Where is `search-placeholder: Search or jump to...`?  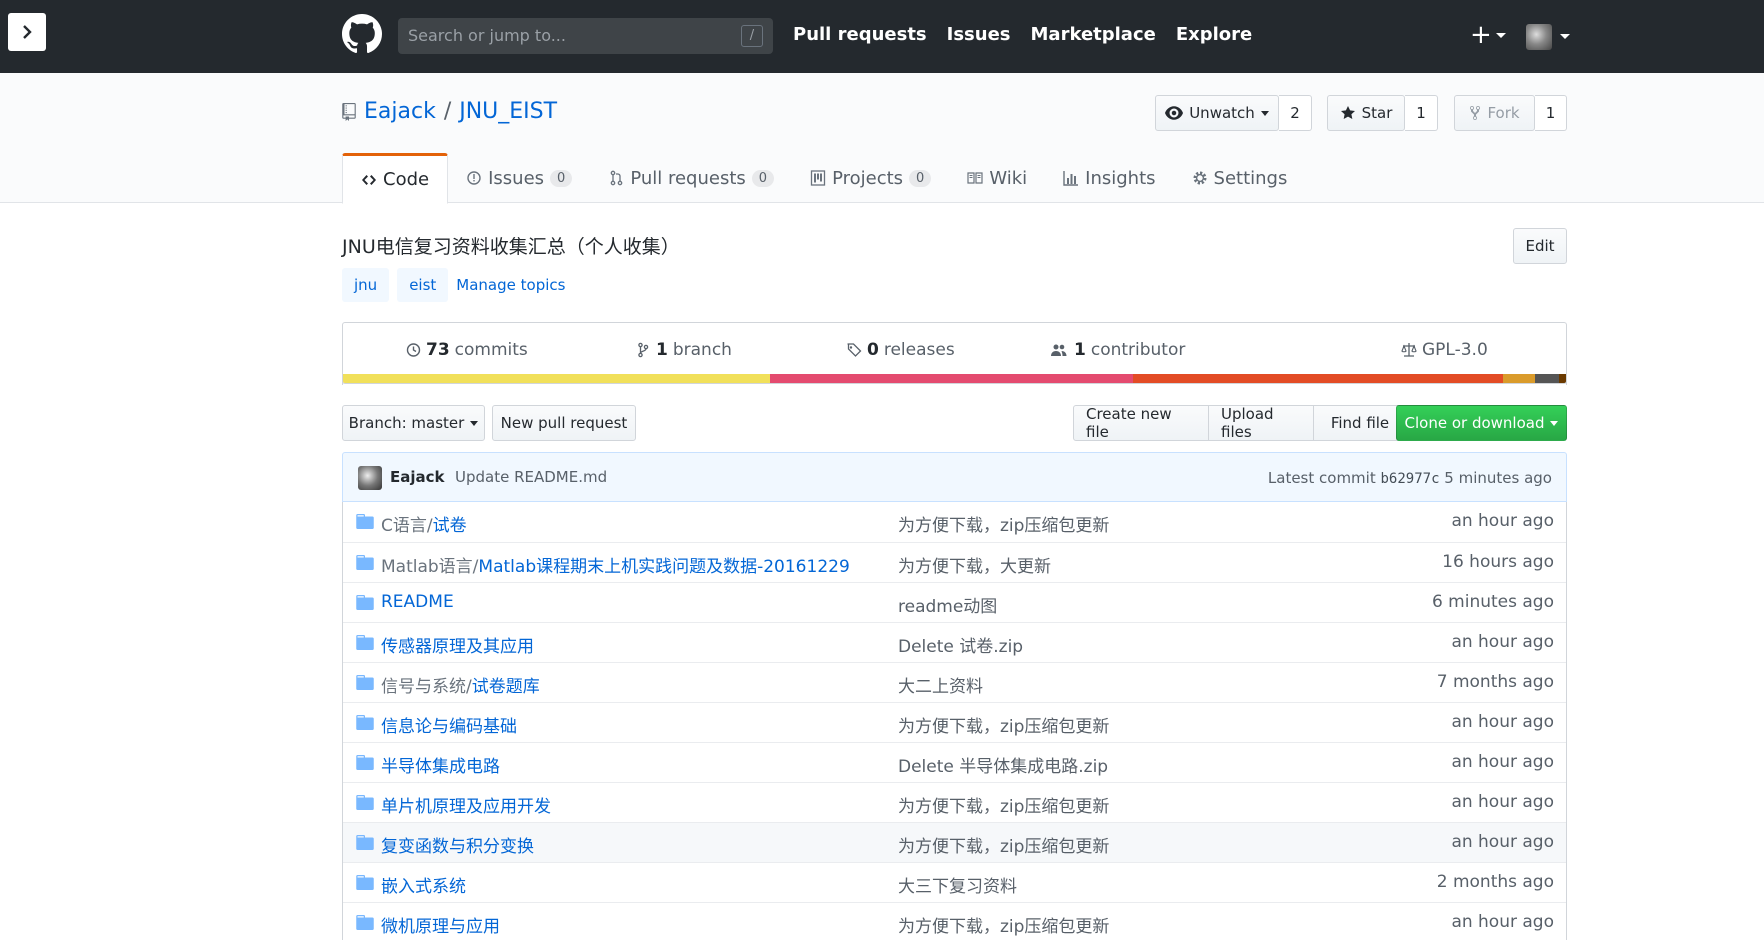
search-placeholder: Search or jump to... is located at coordinates (487, 35).